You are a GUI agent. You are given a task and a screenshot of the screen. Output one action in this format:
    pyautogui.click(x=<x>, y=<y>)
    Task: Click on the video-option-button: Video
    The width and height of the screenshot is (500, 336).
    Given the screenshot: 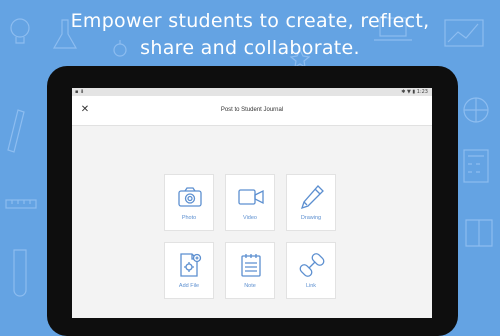 What is the action you would take?
    pyautogui.click(x=250, y=202)
    